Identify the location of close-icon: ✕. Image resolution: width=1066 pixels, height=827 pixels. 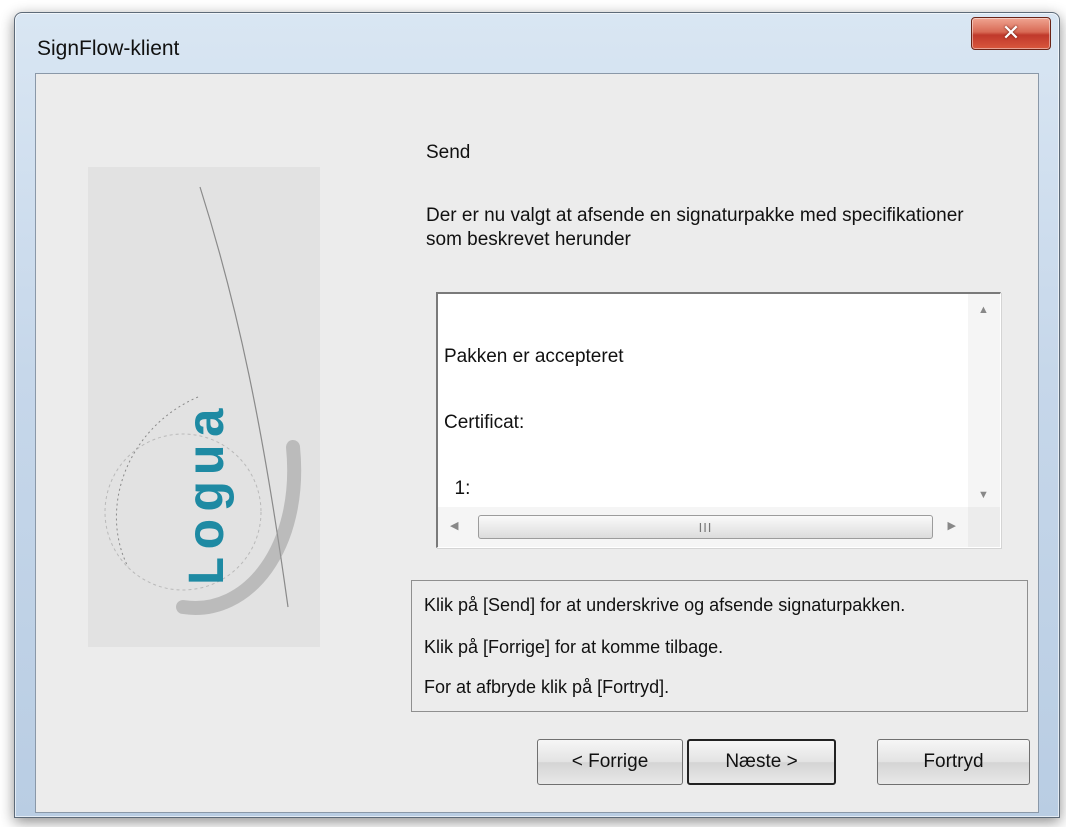
(1011, 33).